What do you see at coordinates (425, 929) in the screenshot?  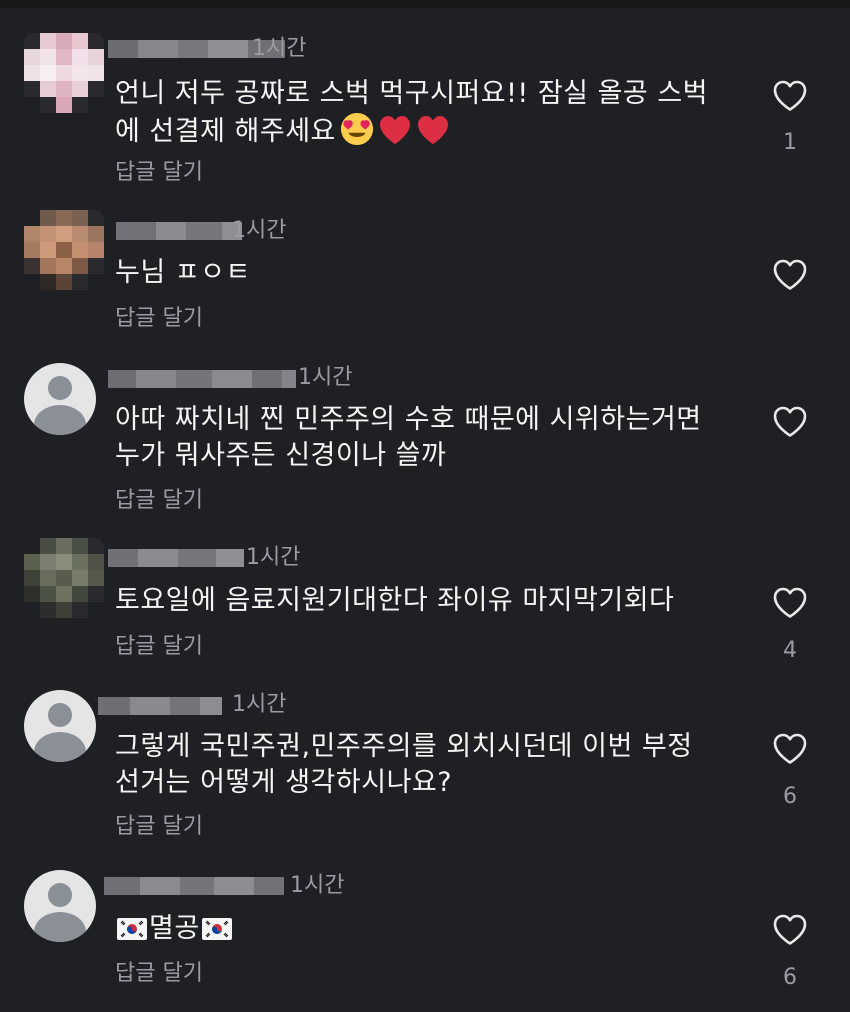 I see `comment-text: 멸공` at bounding box center [425, 929].